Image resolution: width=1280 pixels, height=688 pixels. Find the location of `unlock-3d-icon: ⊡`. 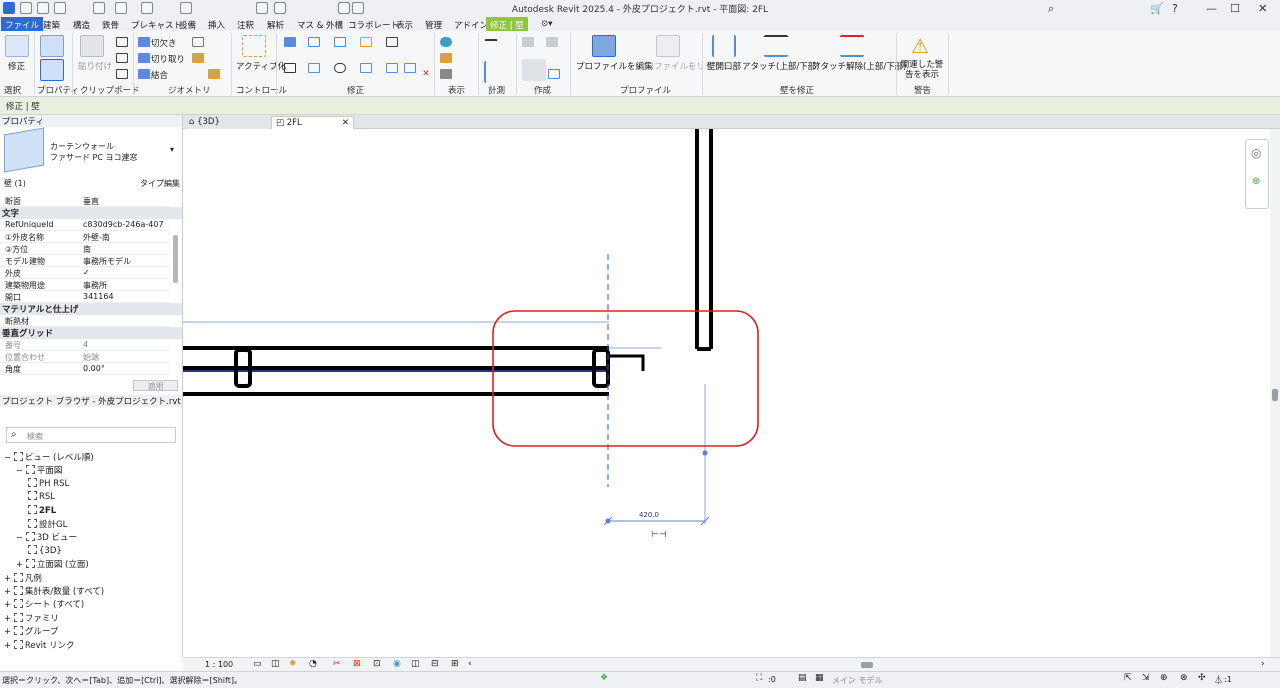

unlock-3d-icon: ⊡ is located at coordinates (377, 664).